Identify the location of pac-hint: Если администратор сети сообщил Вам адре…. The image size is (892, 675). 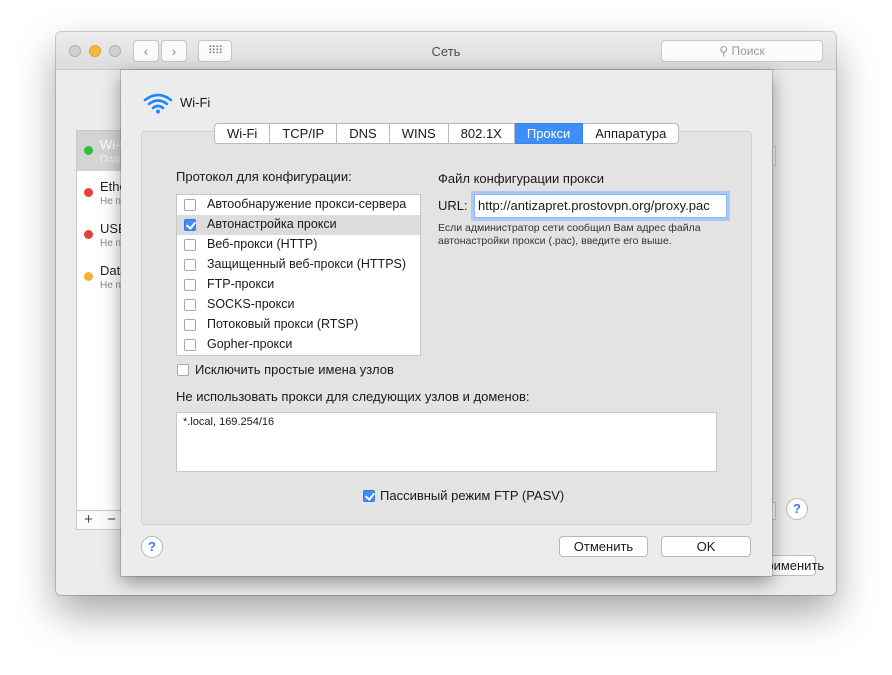
(569, 234).